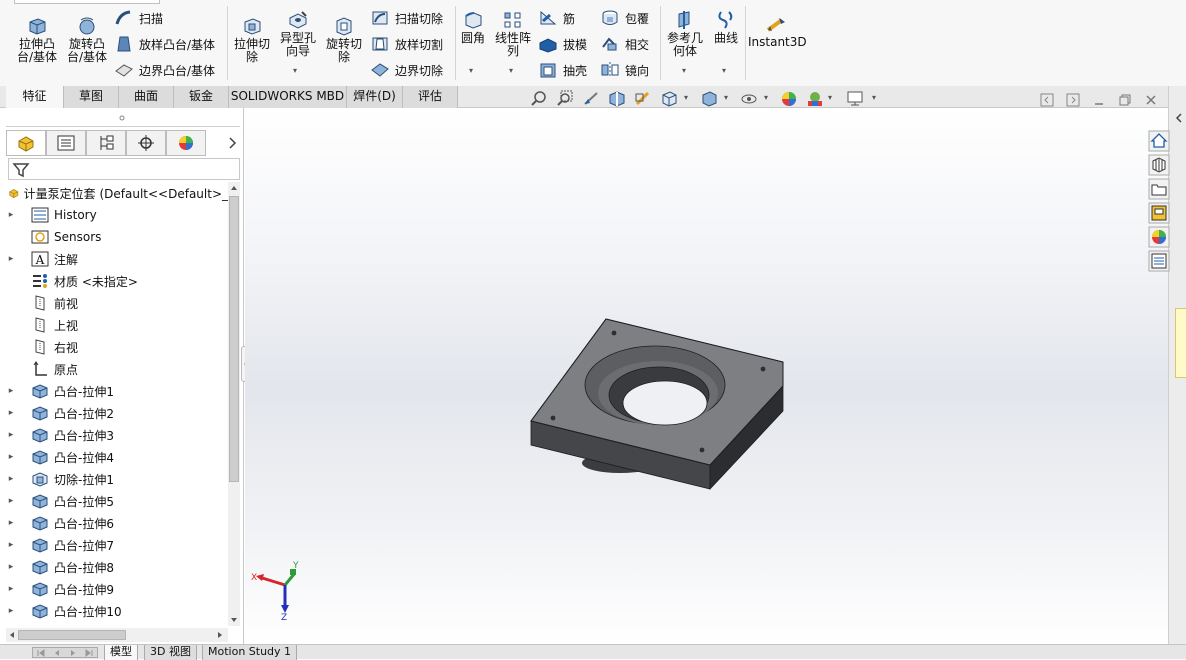  I want to click on view-settings-dropdown: ▾, so click(874, 97).